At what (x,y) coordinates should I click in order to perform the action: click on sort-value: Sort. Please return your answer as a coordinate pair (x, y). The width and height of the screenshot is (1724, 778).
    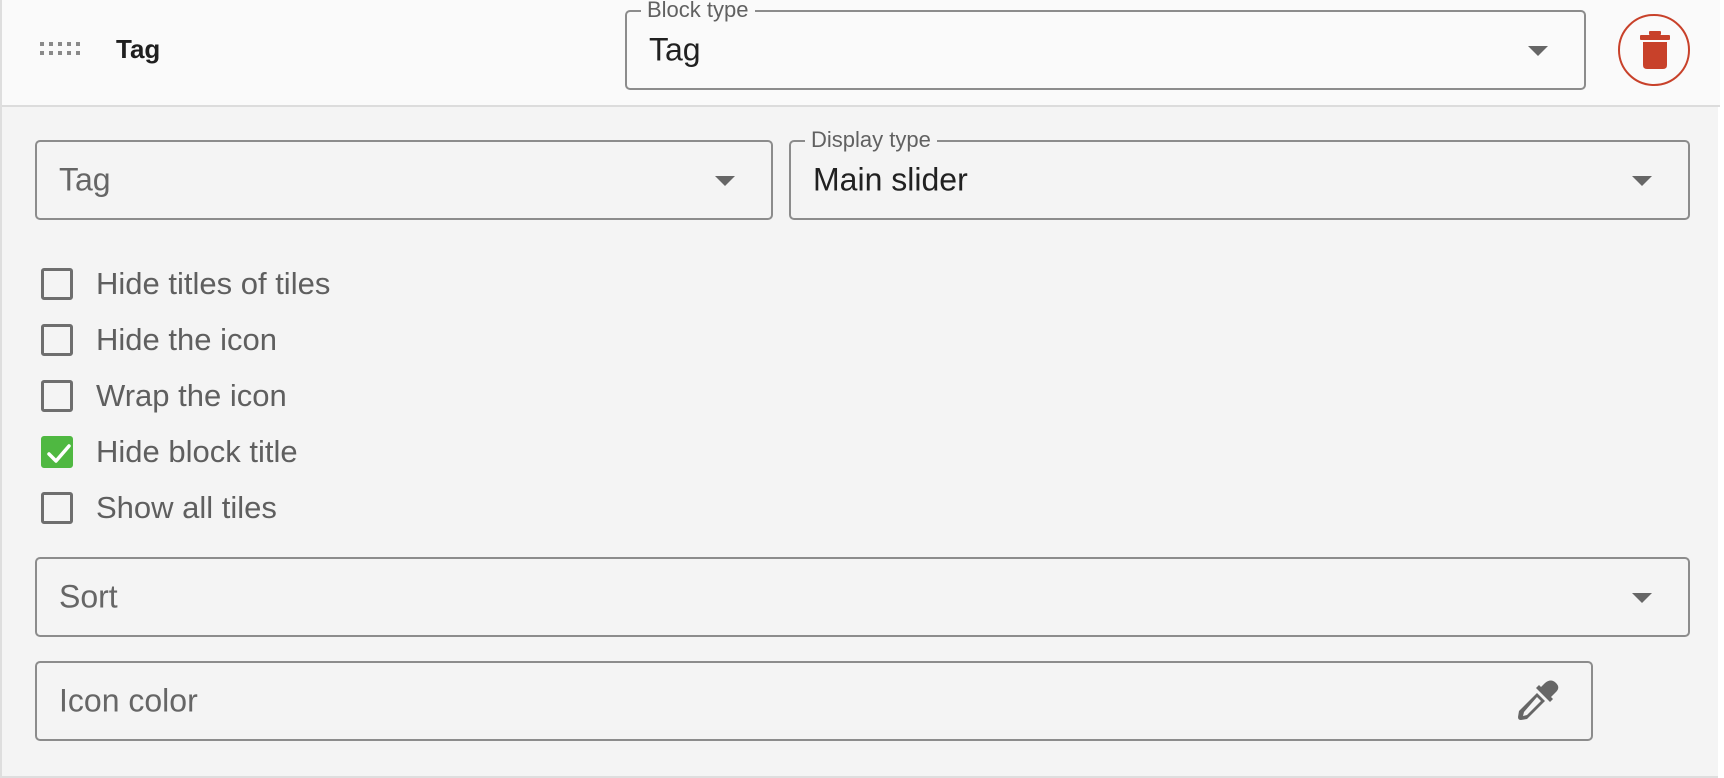
    Looking at the image, I should click on (88, 596).